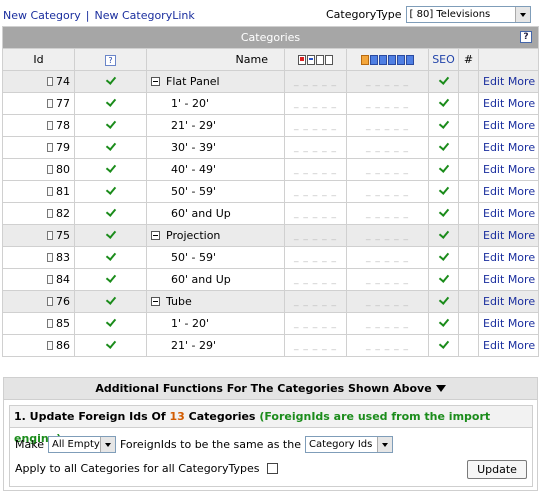 This screenshot has width=543, height=495. What do you see at coordinates (311, 59) in the screenshot?
I see `image-icon` at bounding box center [311, 59].